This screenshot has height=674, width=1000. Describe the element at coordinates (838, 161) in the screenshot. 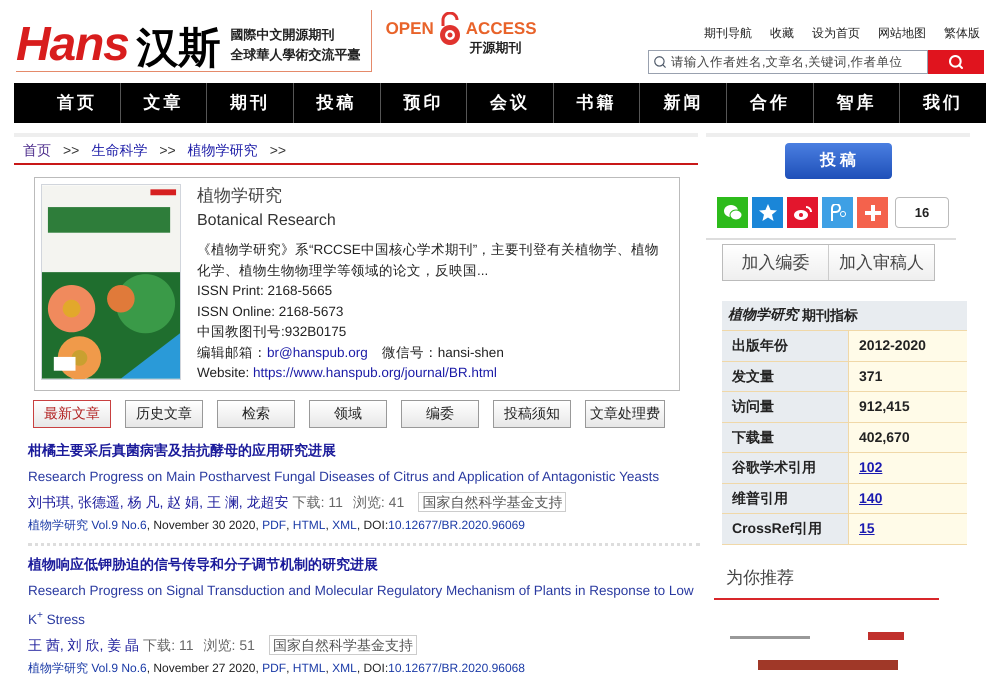

I see `submit-button: 投 稿` at that location.